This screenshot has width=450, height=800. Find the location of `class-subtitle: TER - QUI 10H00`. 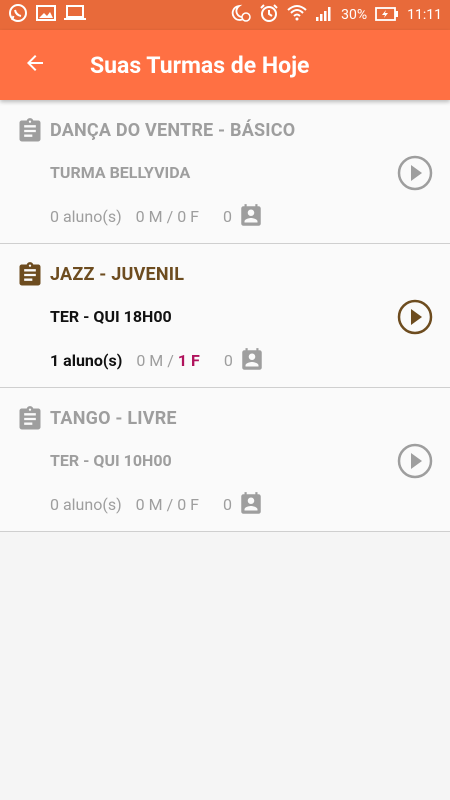

class-subtitle: TER - QUI 10H00 is located at coordinates (111, 460).